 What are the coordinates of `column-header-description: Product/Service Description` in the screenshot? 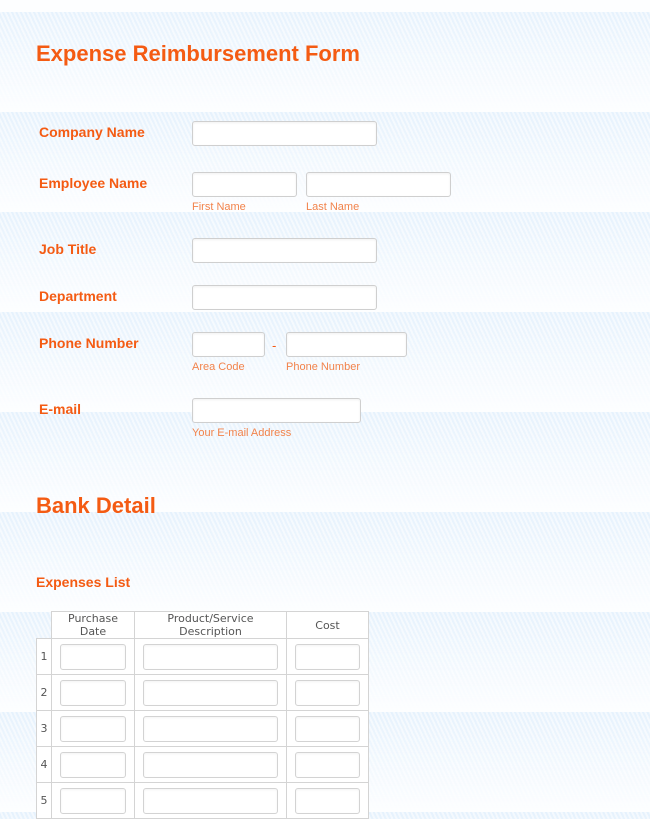 It's located at (210, 625).